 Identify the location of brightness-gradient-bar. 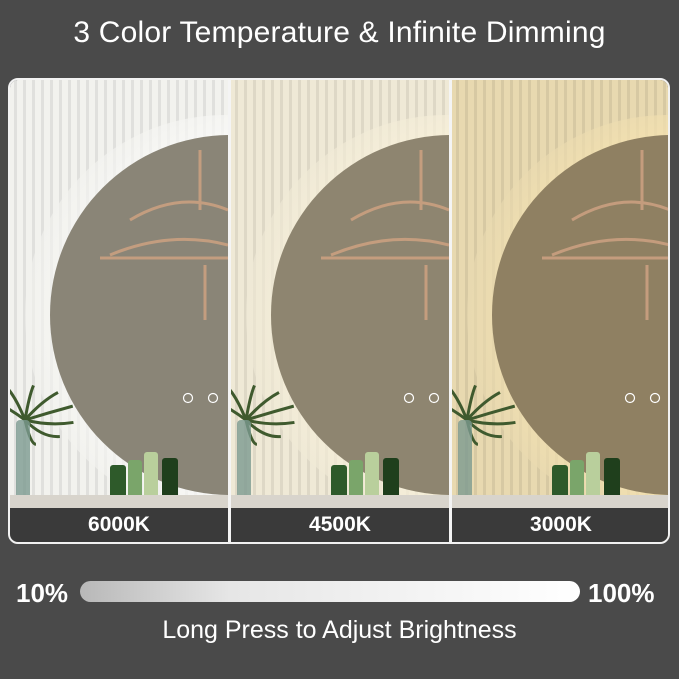
(330, 591).